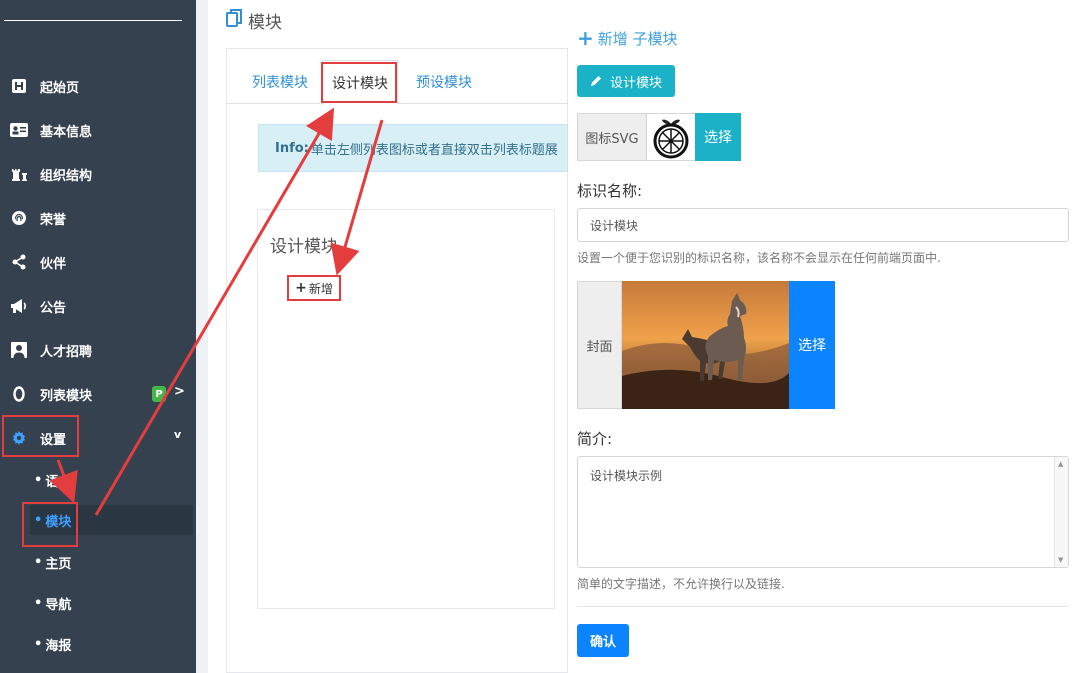 The width and height of the screenshot is (1080, 673). I want to click on cover-image, so click(705, 345).